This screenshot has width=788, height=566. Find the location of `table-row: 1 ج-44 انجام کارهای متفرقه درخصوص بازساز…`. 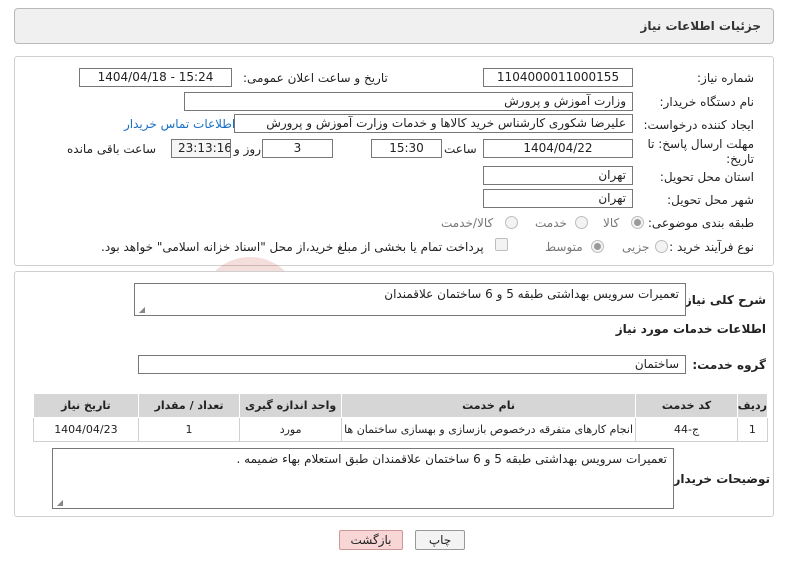

table-row: 1 ج-44 انجام کارهای متفرقه درخصوص بازساز… is located at coordinates (401, 429).